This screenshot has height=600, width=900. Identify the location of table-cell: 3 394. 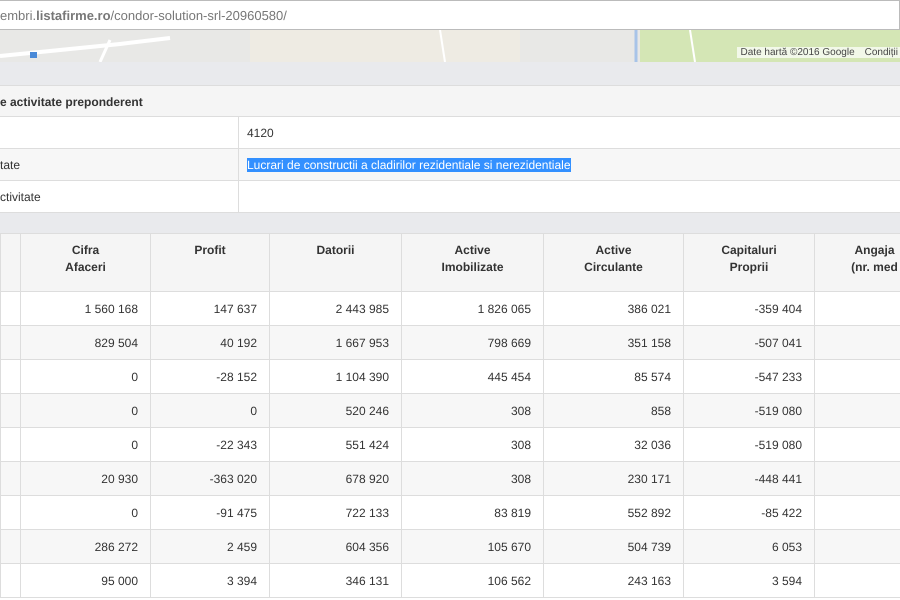
(241, 581).